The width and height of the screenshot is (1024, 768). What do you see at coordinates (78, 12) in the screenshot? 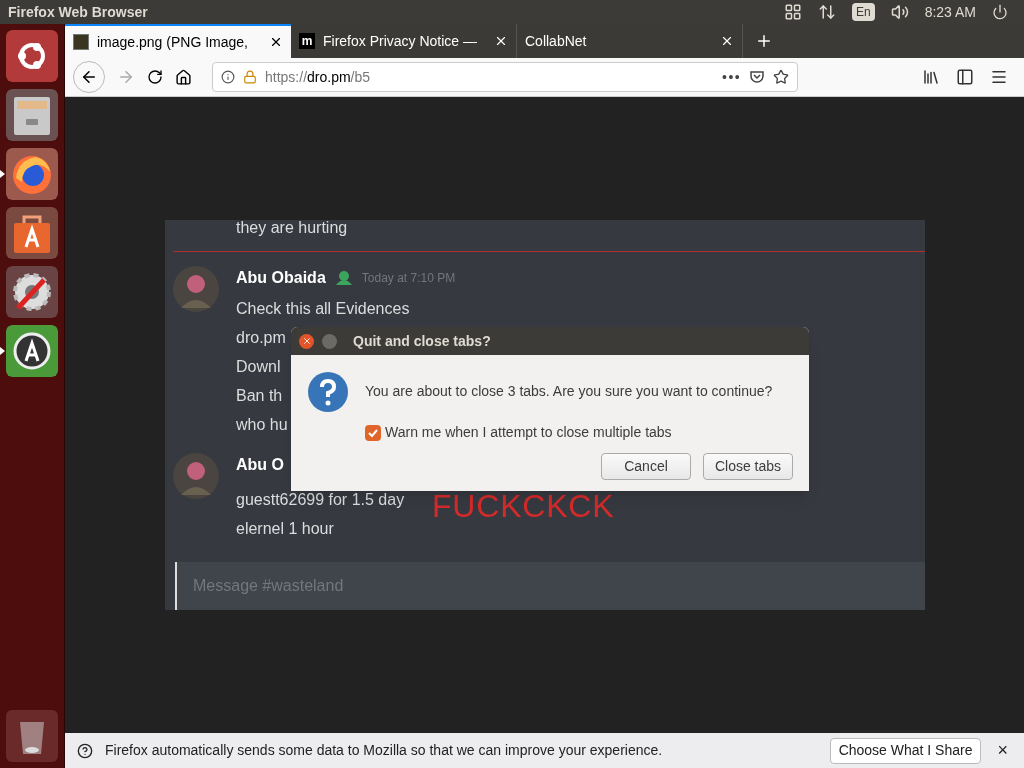
I see `window-title: Firefox Web Browser` at bounding box center [78, 12].